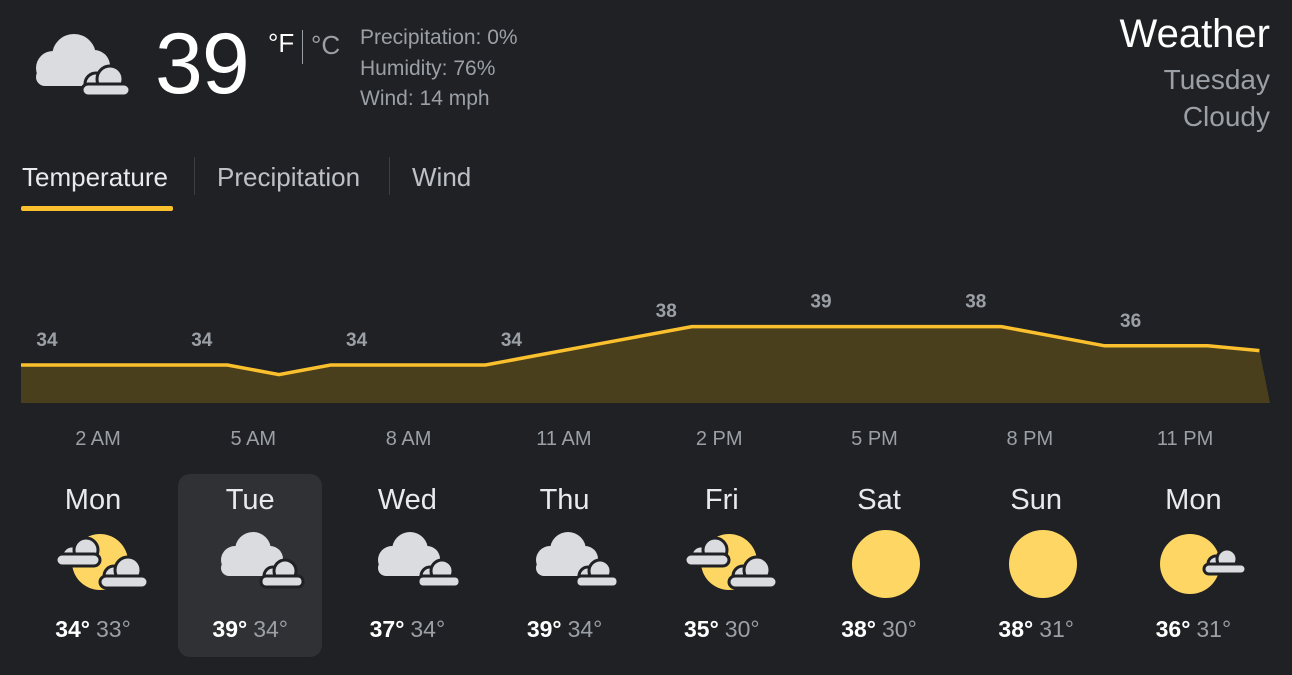 Image resolution: width=1292 pixels, height=675 pixels. I want to click on tab-precipitation: Precipitation, so click(288, 177).